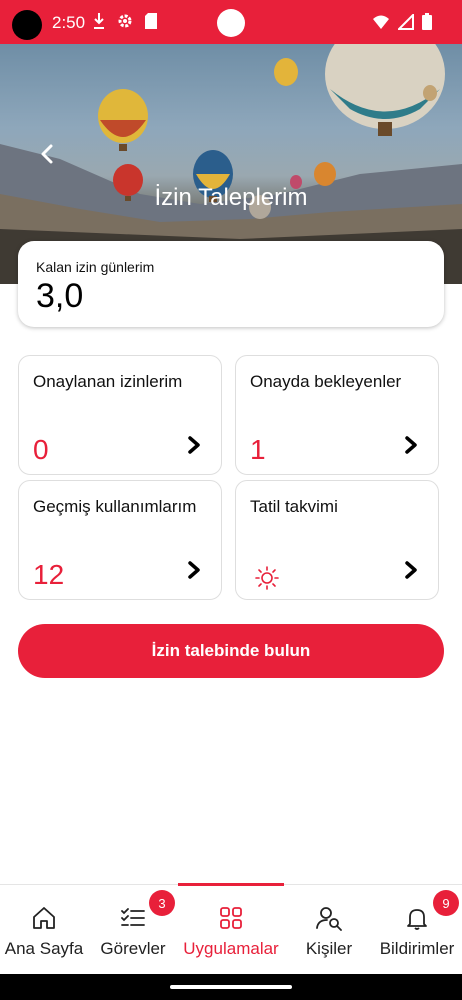 The height and width of the screenshot is (1000, 462). Describe the element at coordinates (337, 415) in the screenshot. I see `tile-pending-approval: Onayda bekleyenler 1` at that location.